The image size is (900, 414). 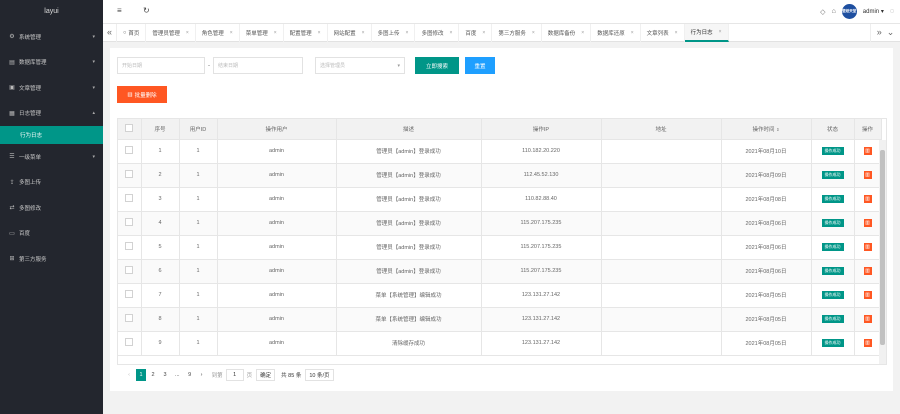 I want to click on reset-button: 重置, so click(x=480, y=65).